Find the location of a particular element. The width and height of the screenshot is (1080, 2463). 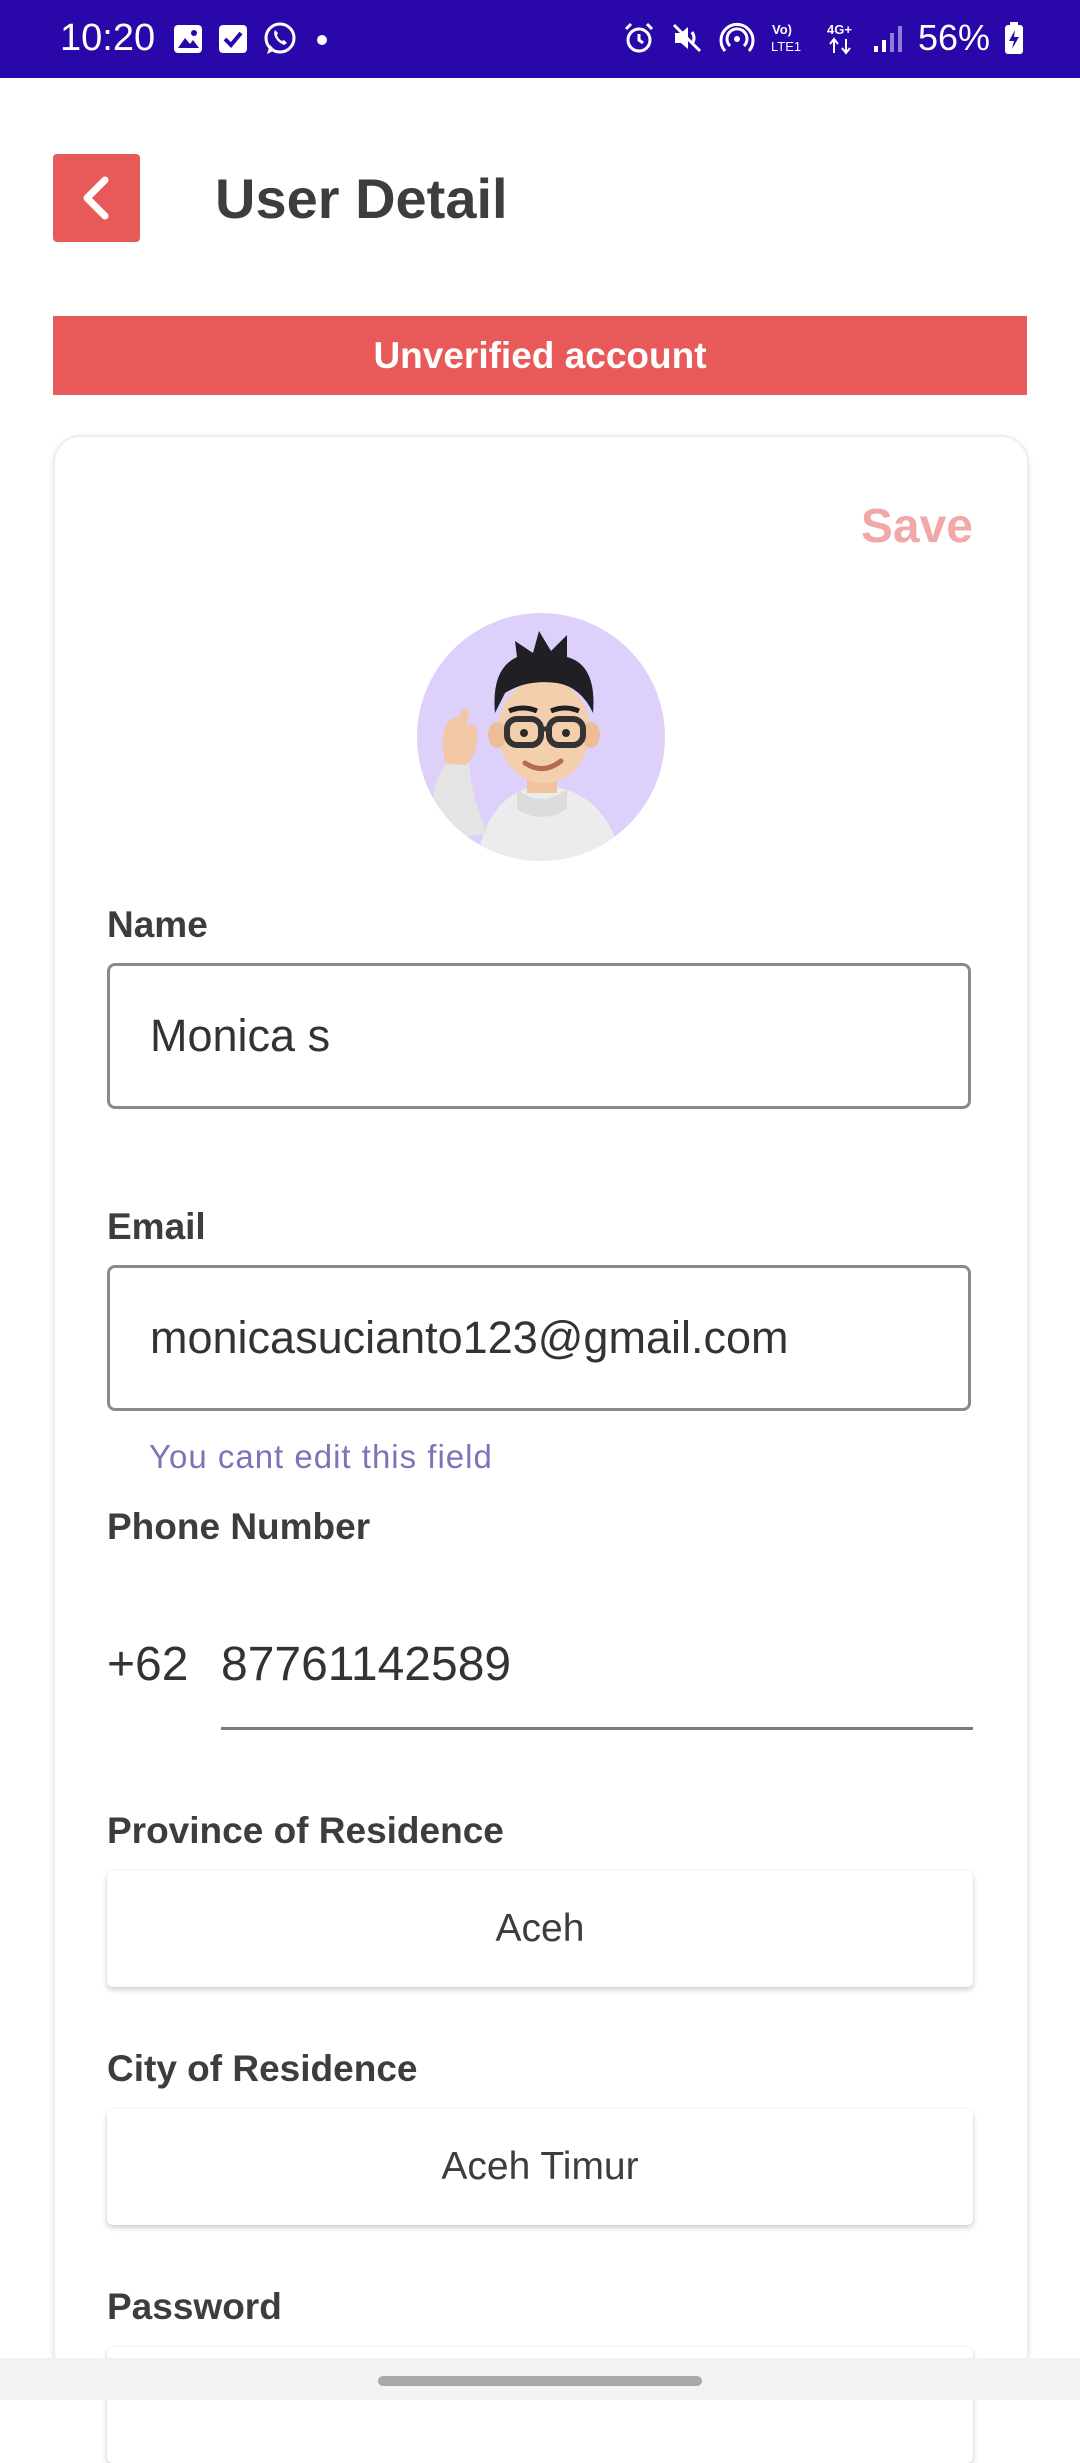

chevron-left-icon is located at coordinates (97, 198).